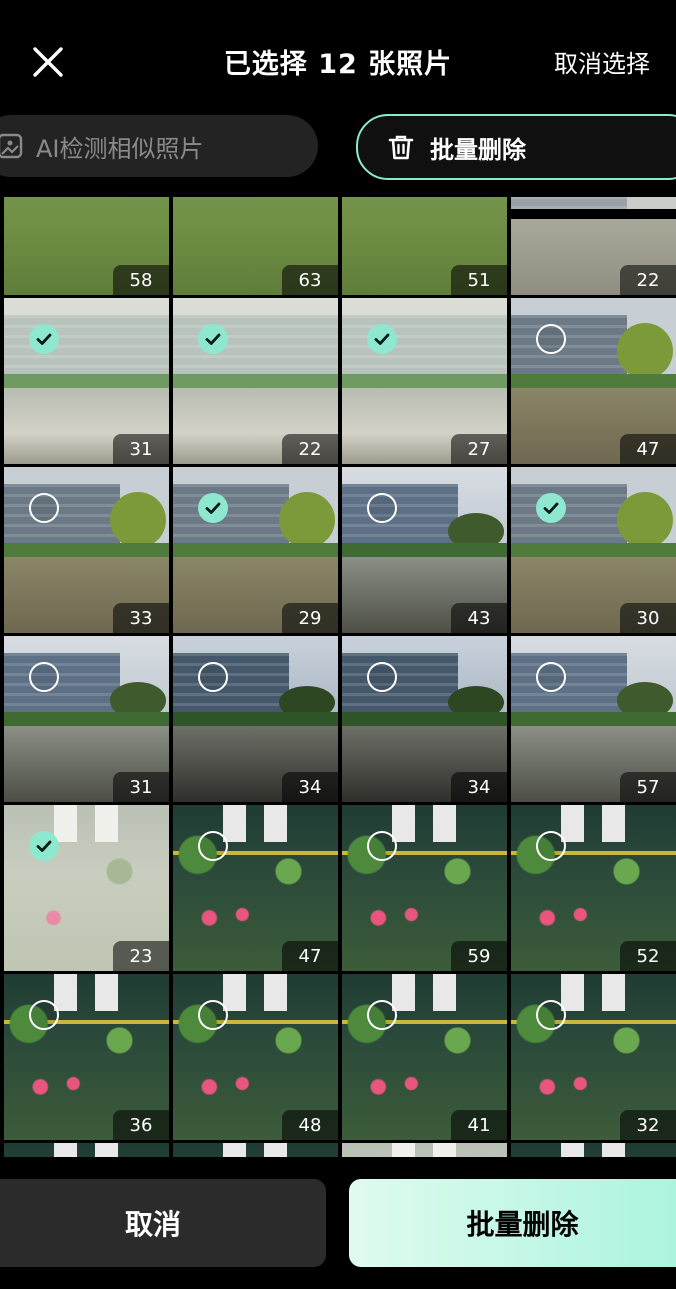  What do you see at coordinates (648, 1125) in the screenshot?
I see `photo-count-badge: 32` at bounding box center [648, 1125].